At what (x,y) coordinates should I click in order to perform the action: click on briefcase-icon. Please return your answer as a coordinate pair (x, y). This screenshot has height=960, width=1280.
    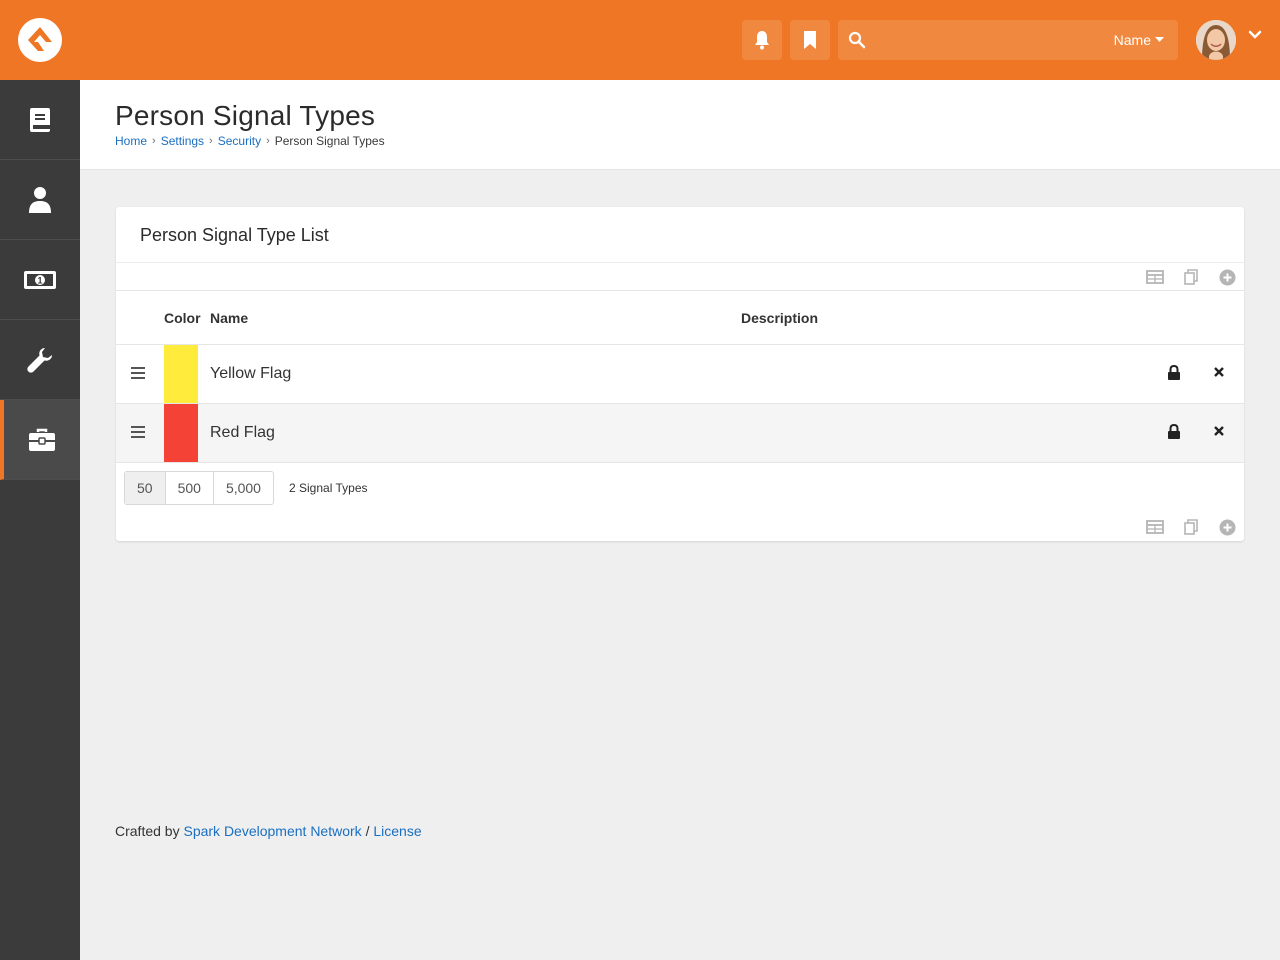
    Looking at the image, I should click on (42, 439).